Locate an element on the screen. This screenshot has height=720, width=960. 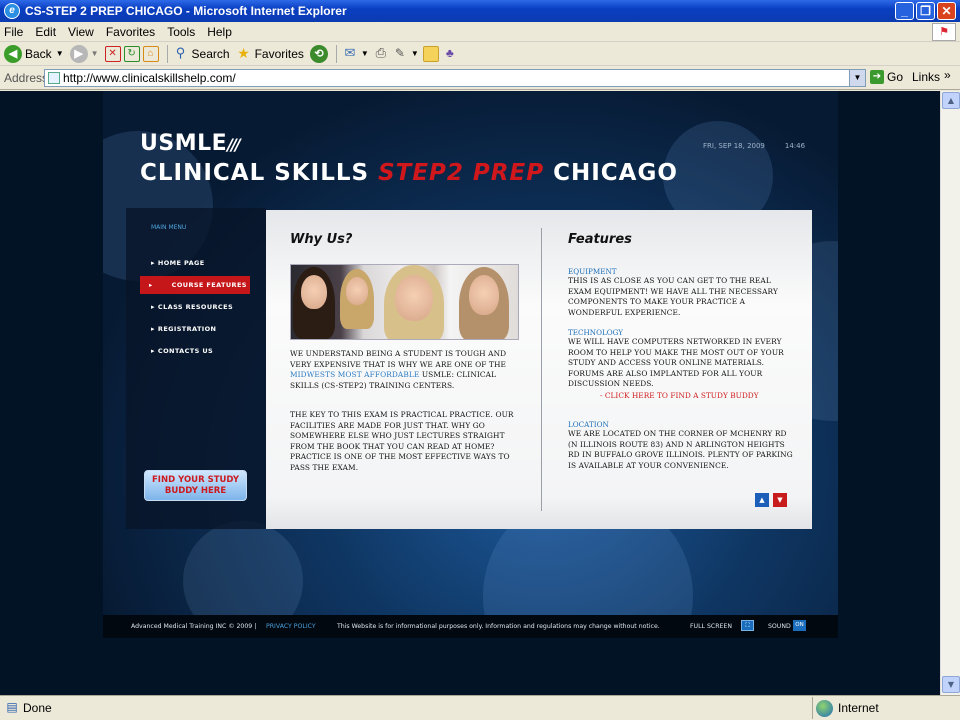
privacy-policy-link: PRIVACY POLICY is located at coordinates (291, 626).